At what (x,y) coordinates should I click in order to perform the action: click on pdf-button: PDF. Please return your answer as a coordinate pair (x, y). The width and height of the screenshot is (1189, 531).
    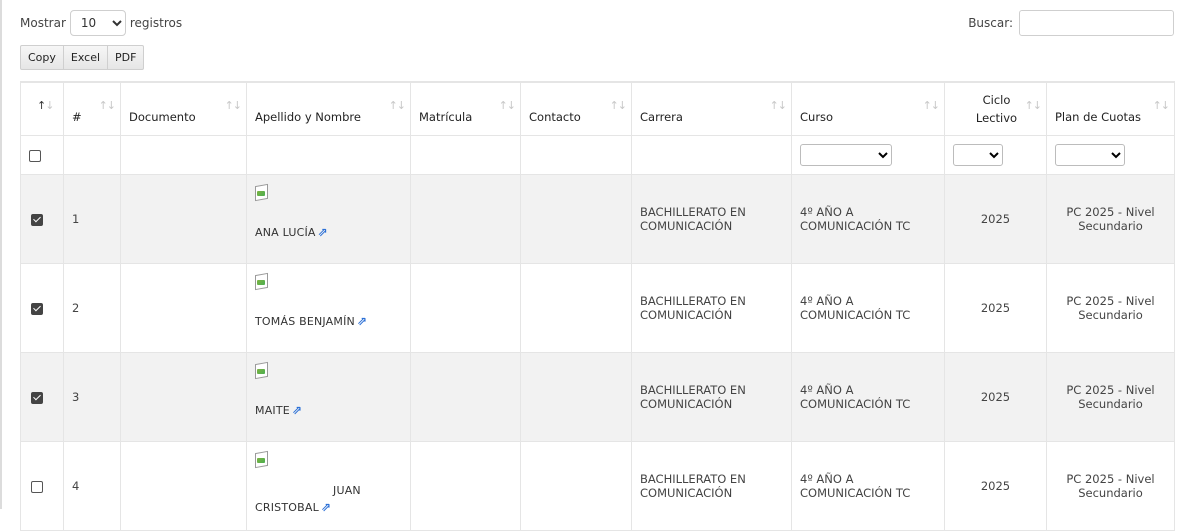
    Looking at the image, I should click on (126, 57).